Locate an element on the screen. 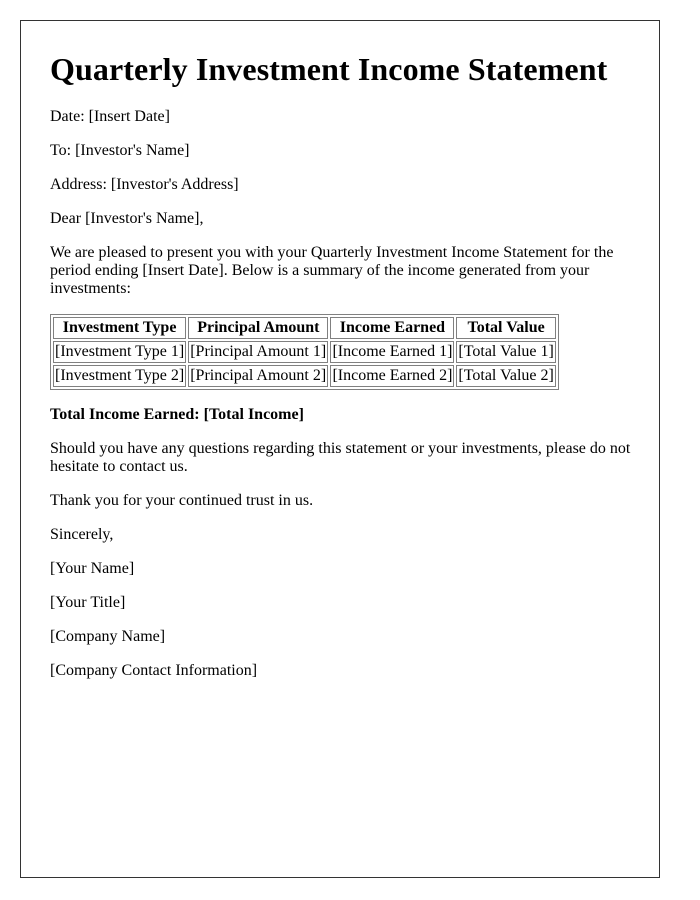 This screenshot has width=700, height=900. column-header-total-value: Total Value is located at coordinates (506, 328).